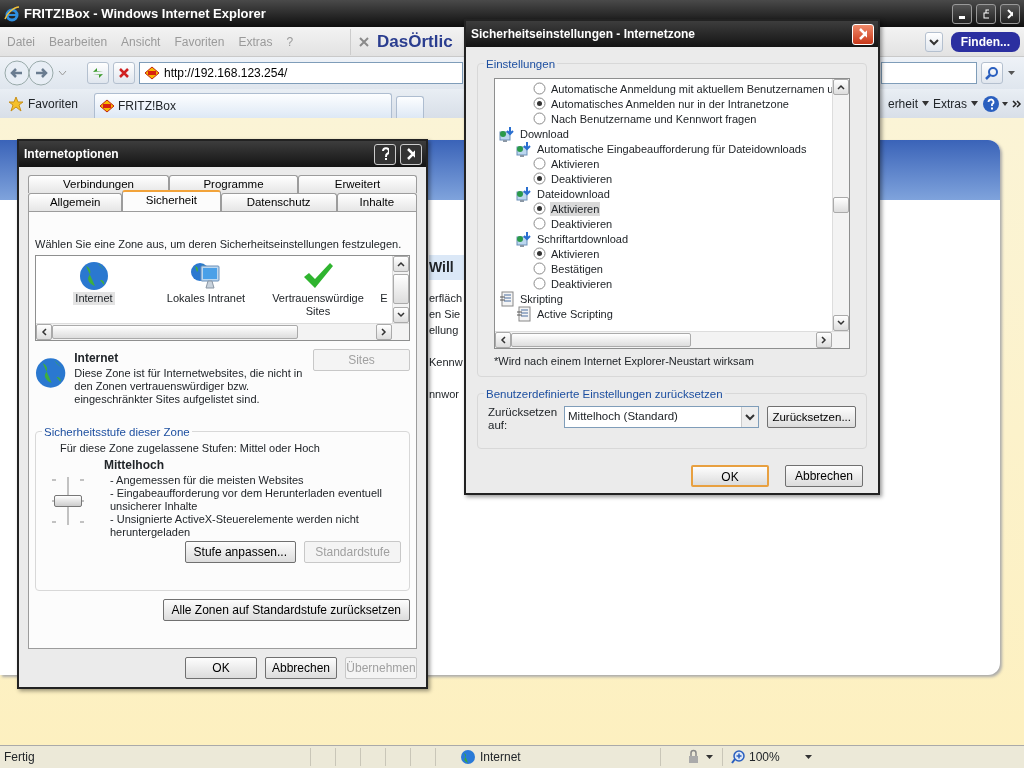 The width and height of the screenshot is (1024, 768). I want to click on reset-all-zones-button: Alle Zonen auf Standardstufe zurücksetzen, so click(286, 609).